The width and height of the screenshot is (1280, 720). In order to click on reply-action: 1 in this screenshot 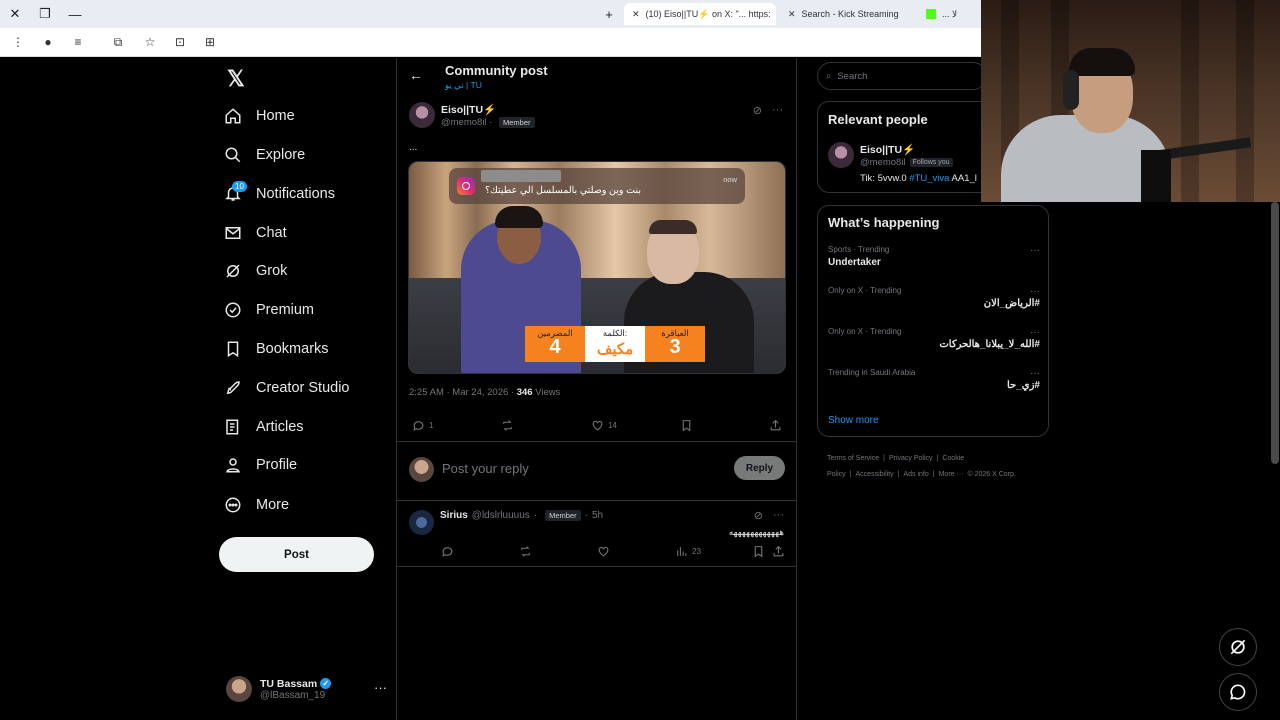, I will do `click(422, 425)`.